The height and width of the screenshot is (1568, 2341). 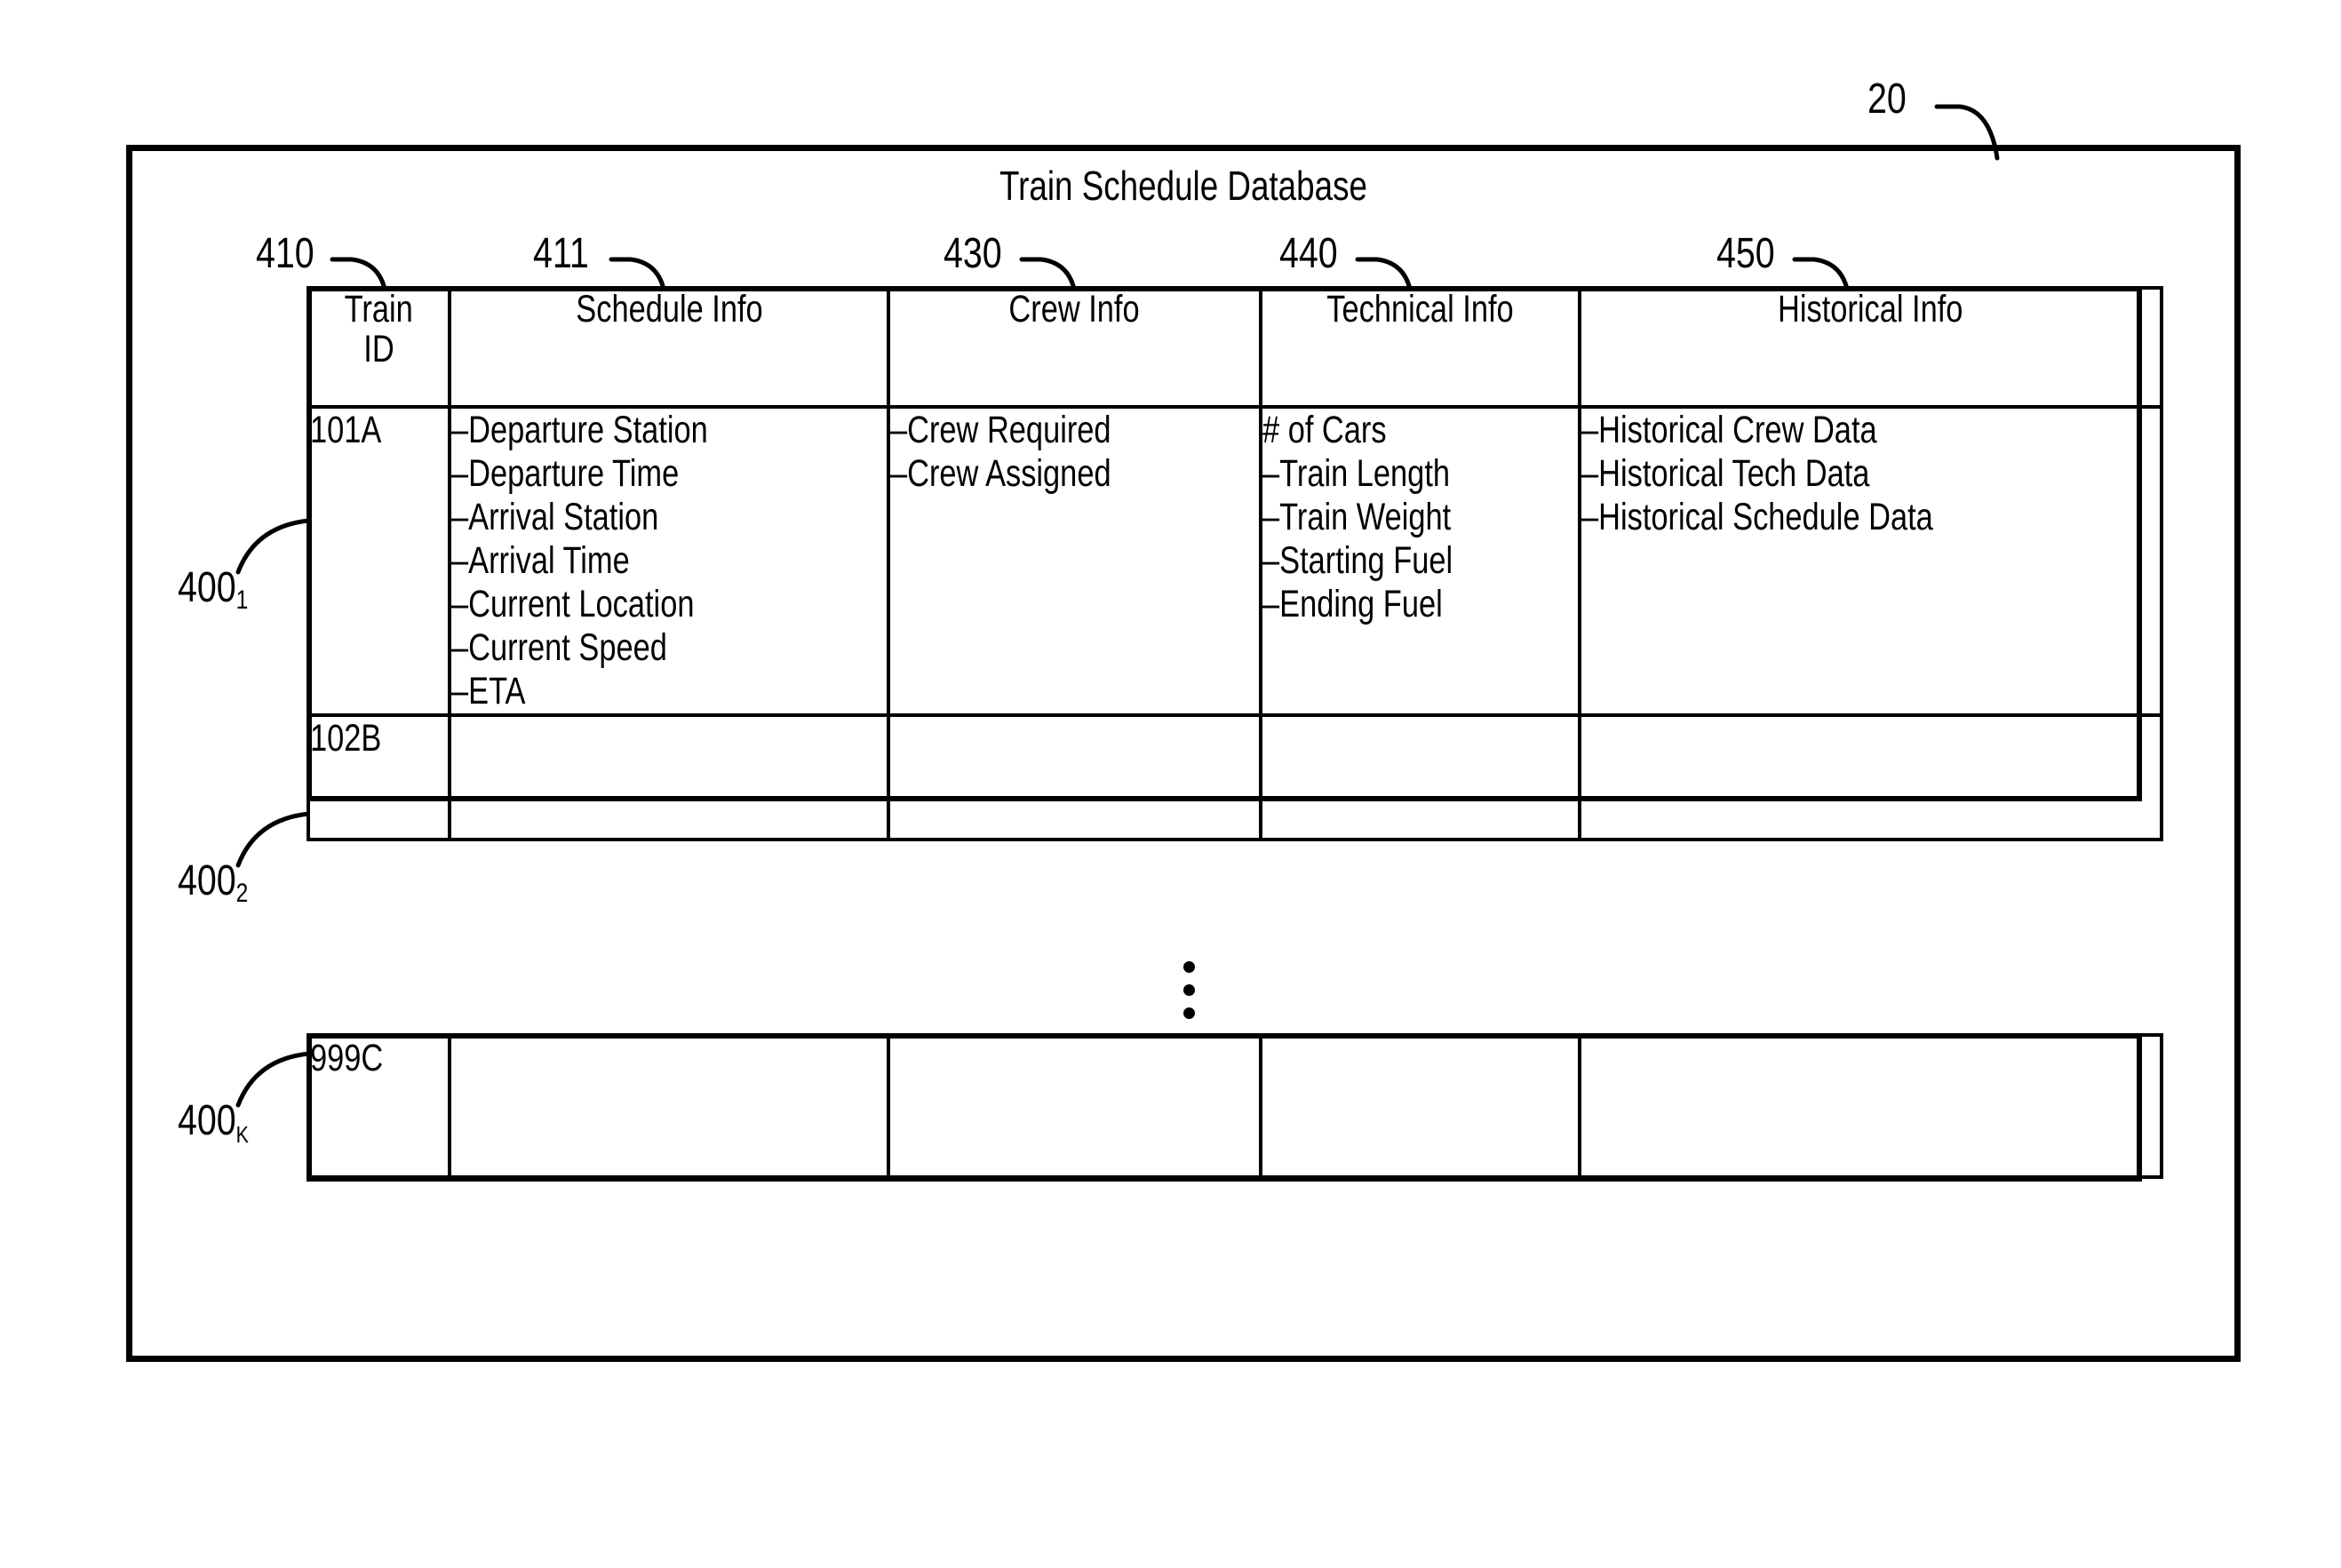 What do you see at coordinates (1074, 309) in the screenshot?
I see `header-crew-info-label: Crew Info` at bounding box center [1074, 309].